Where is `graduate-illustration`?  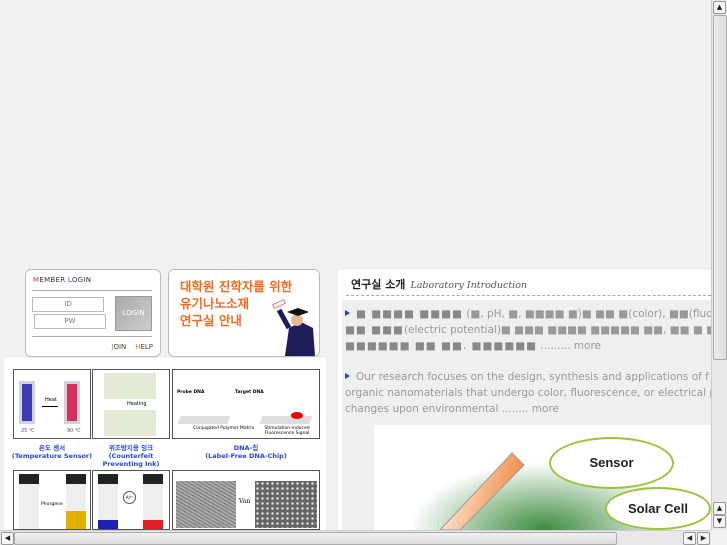 graduate-illustration is located at coordinates (293, 327).